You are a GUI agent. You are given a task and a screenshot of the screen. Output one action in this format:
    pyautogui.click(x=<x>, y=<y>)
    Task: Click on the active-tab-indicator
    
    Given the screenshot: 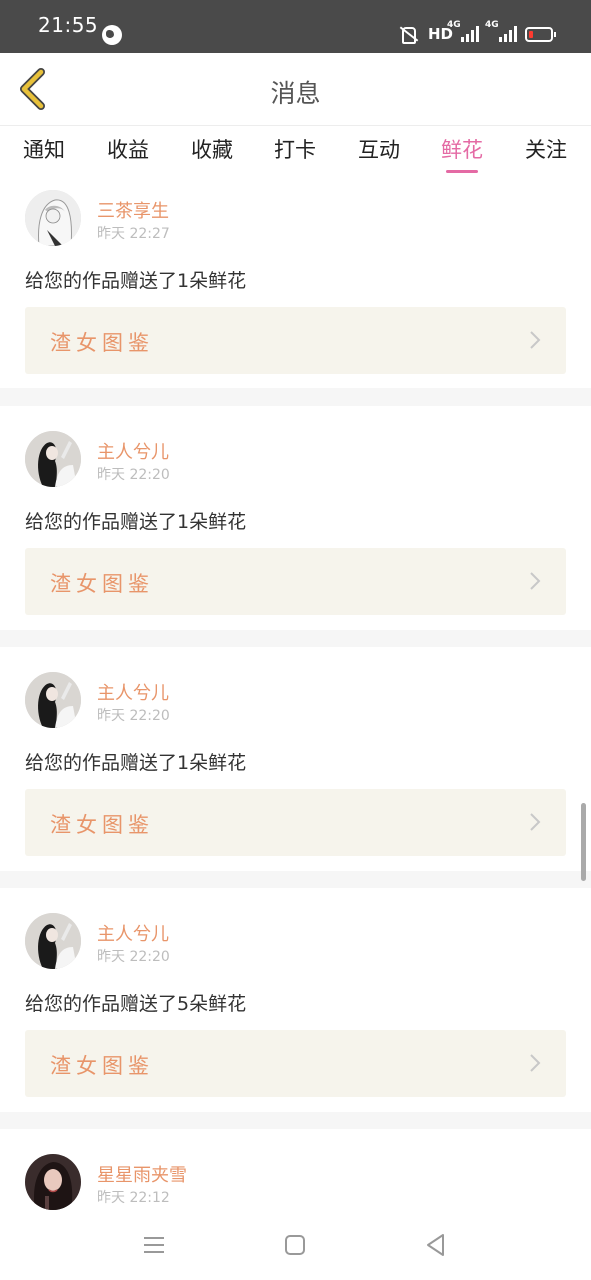 What is the action you would take?
    pyautogui.click(x=462, y=171)
    